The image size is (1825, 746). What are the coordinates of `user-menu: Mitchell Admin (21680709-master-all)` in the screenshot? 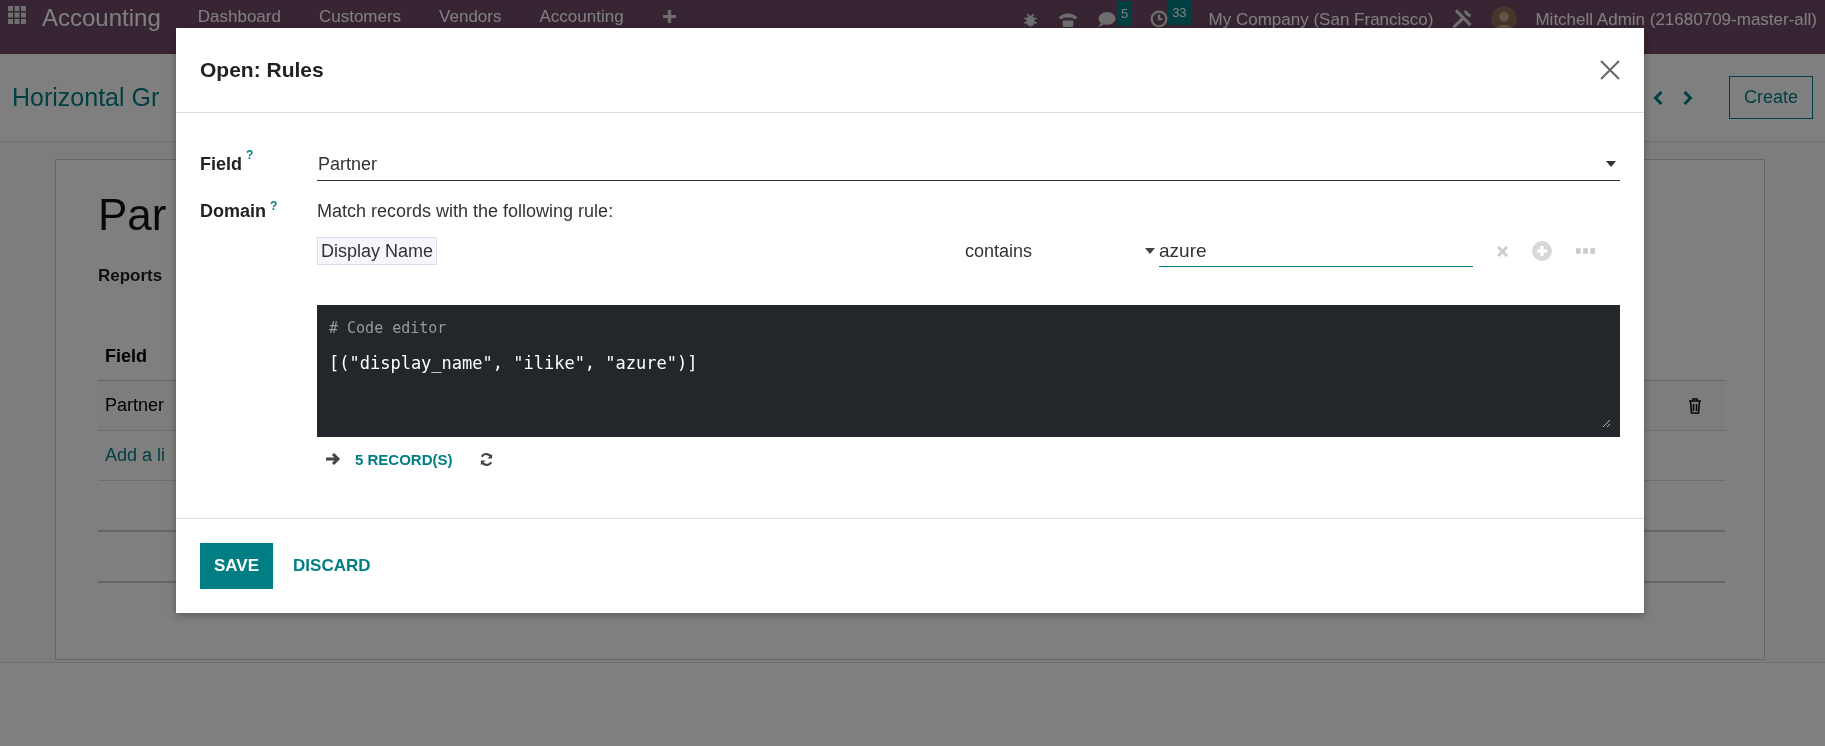 It's located at (1676, 19).